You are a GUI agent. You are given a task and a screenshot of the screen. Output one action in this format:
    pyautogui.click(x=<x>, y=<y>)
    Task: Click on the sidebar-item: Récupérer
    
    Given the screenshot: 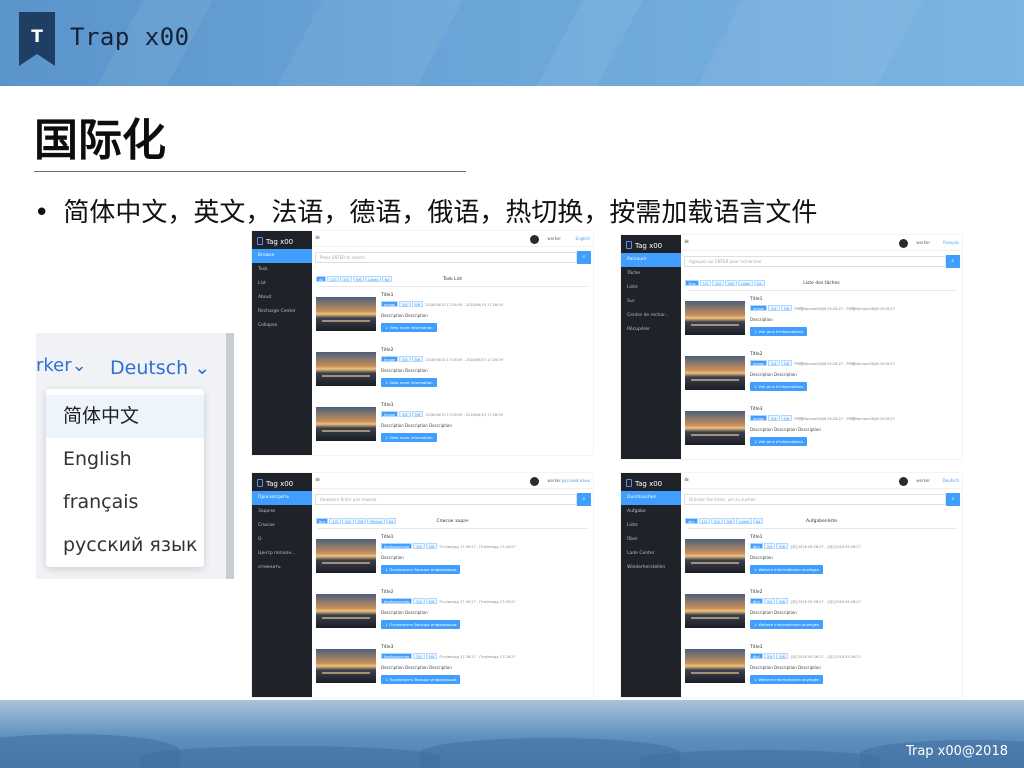 What is the action you would take?
    pyautogui.click(x=651, y=330)
    